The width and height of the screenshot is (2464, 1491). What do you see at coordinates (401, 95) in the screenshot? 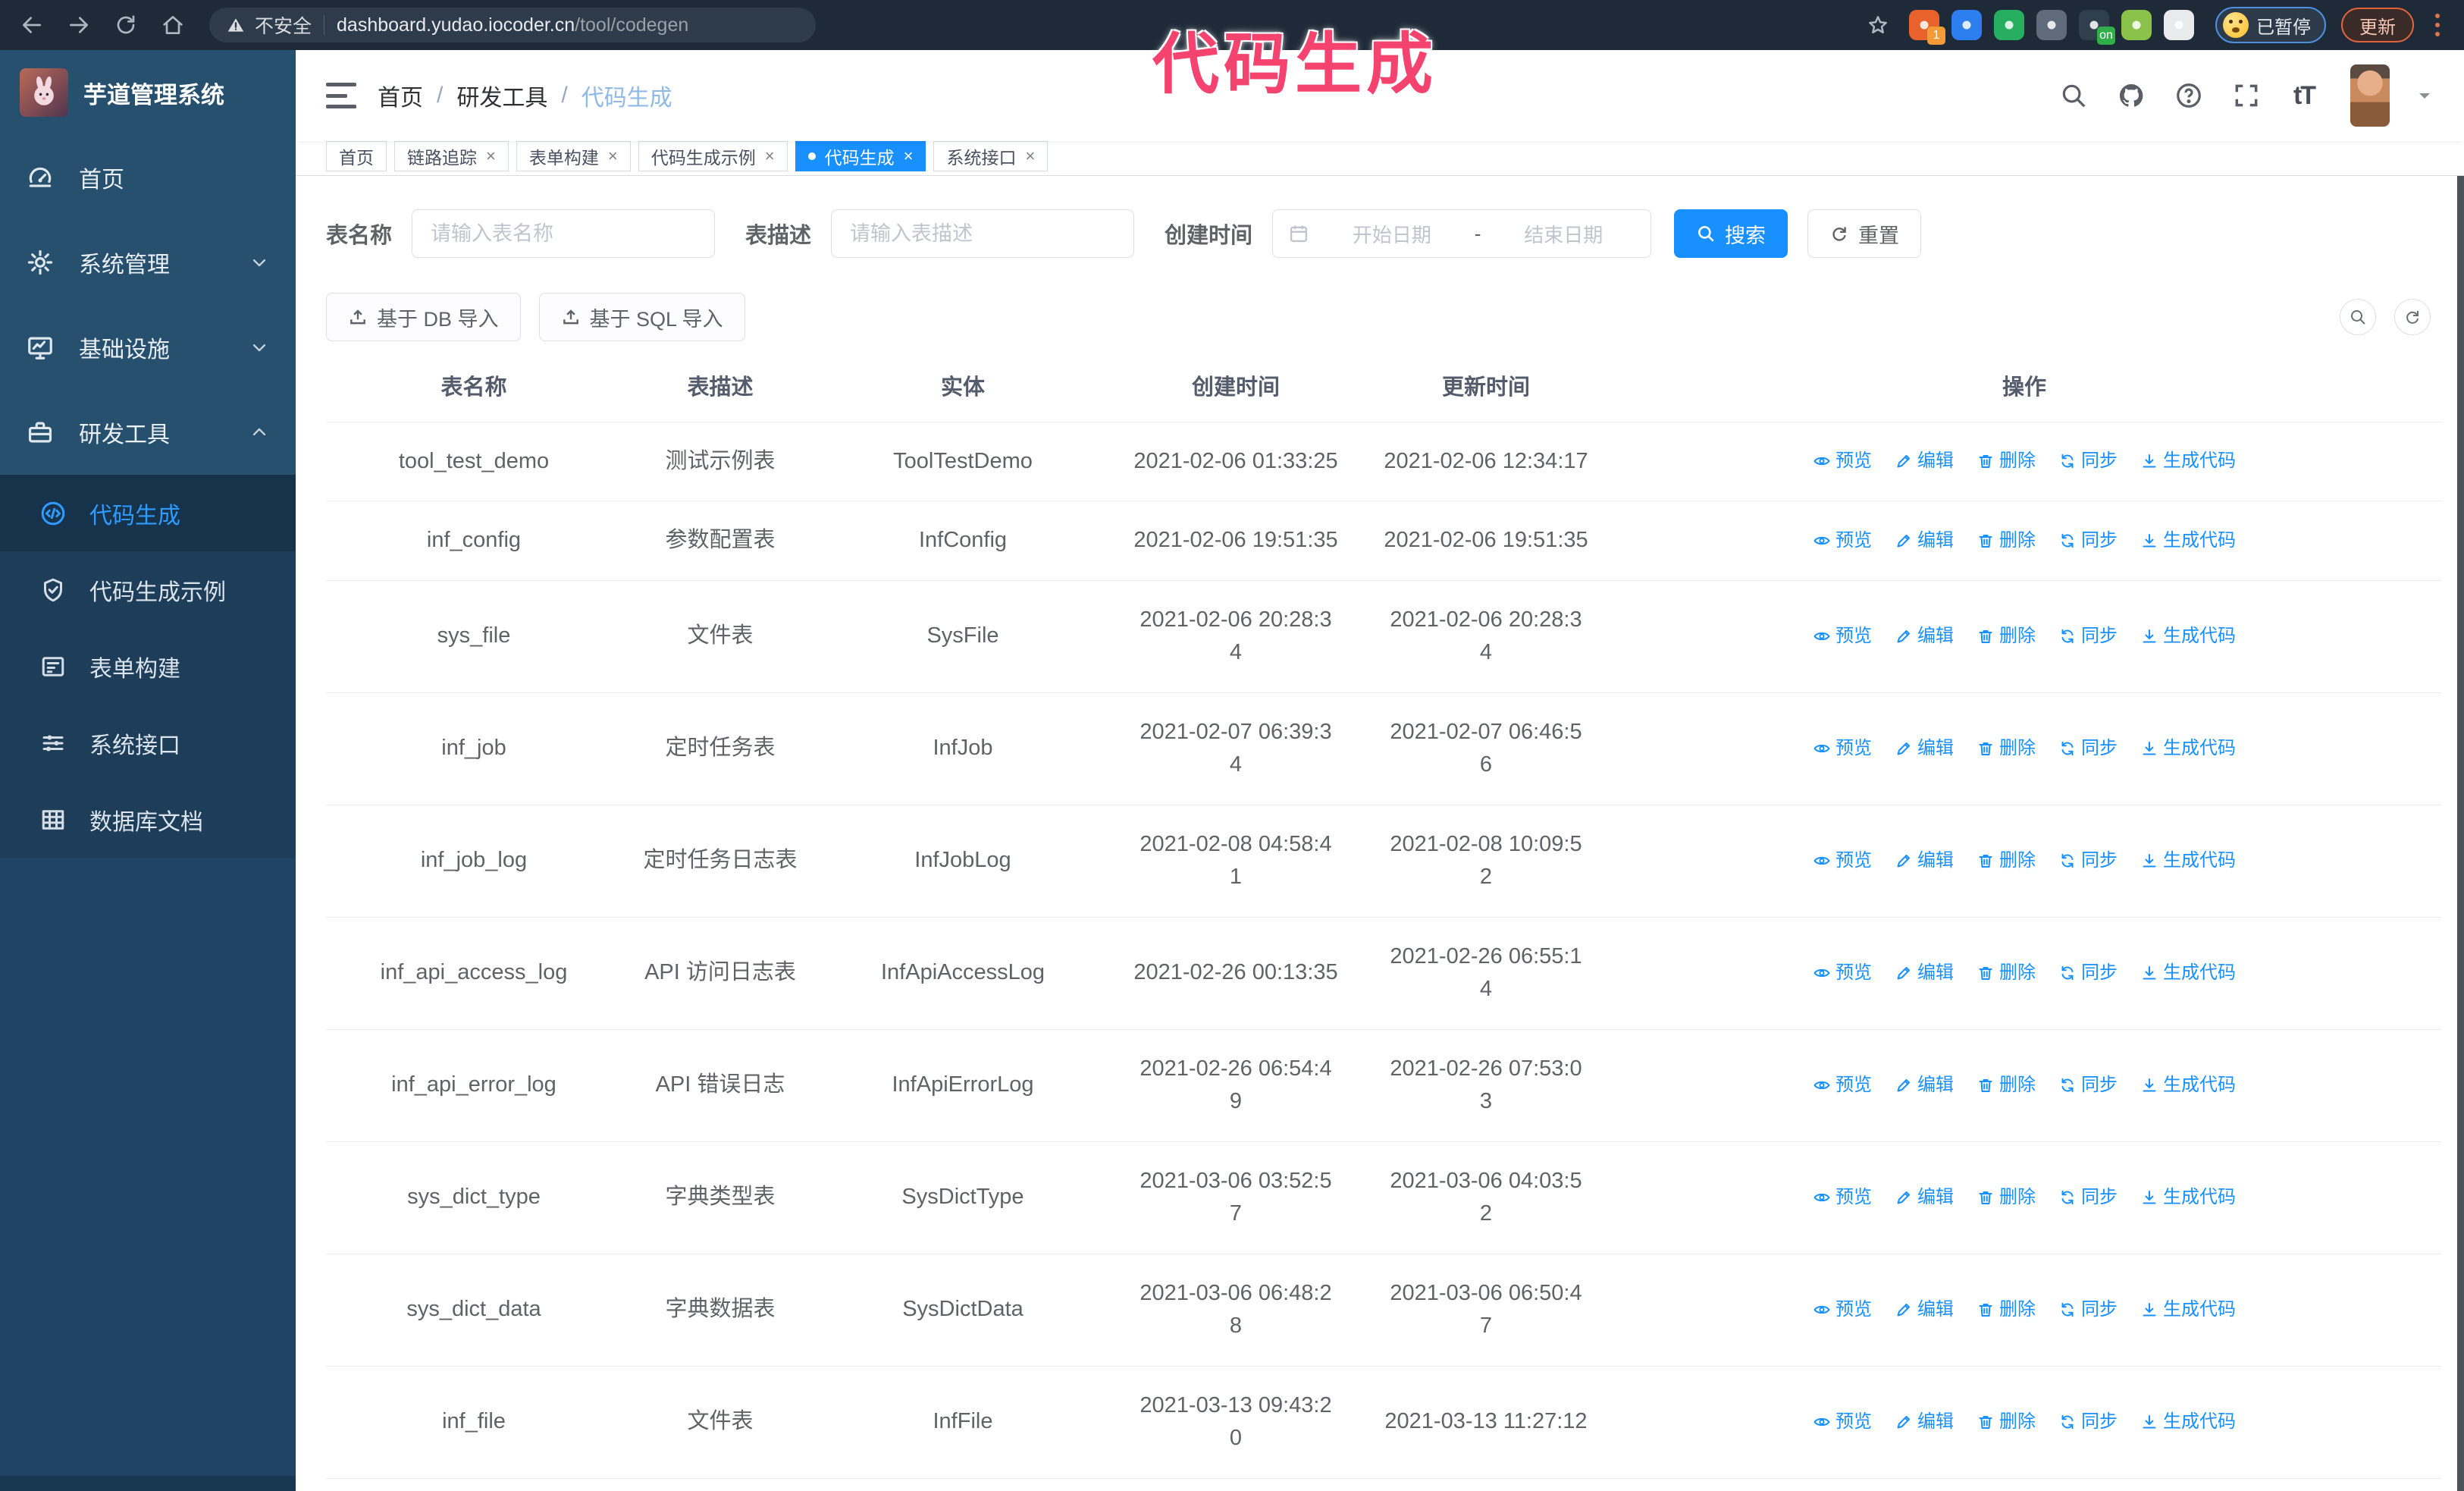
I see `breadcrumb-home: 首页` at bounding box center [401, 95].